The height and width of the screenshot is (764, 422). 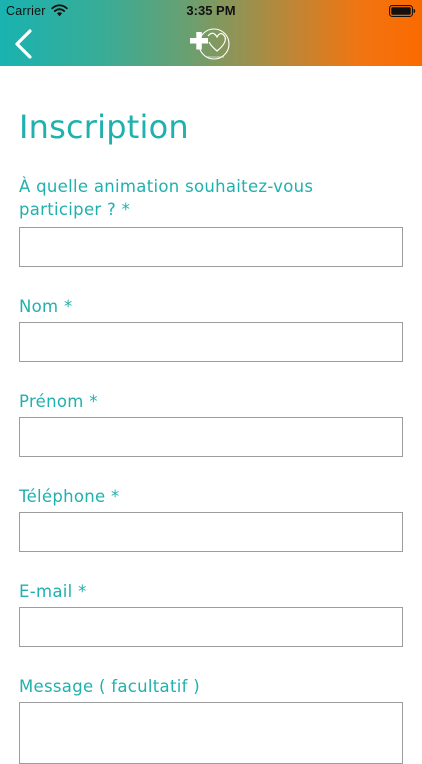 I want to click on page-title: Inscription, so click(x=104, y=127).